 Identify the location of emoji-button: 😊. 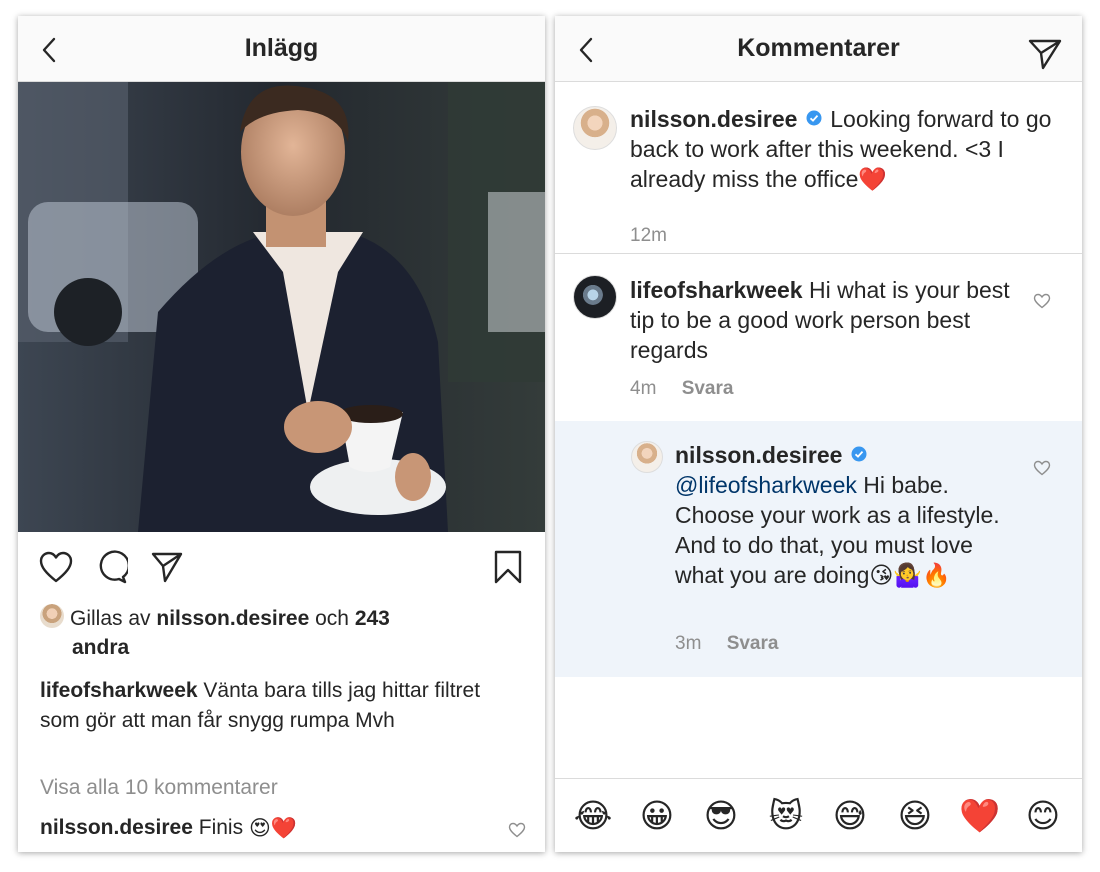
(1043, 816).